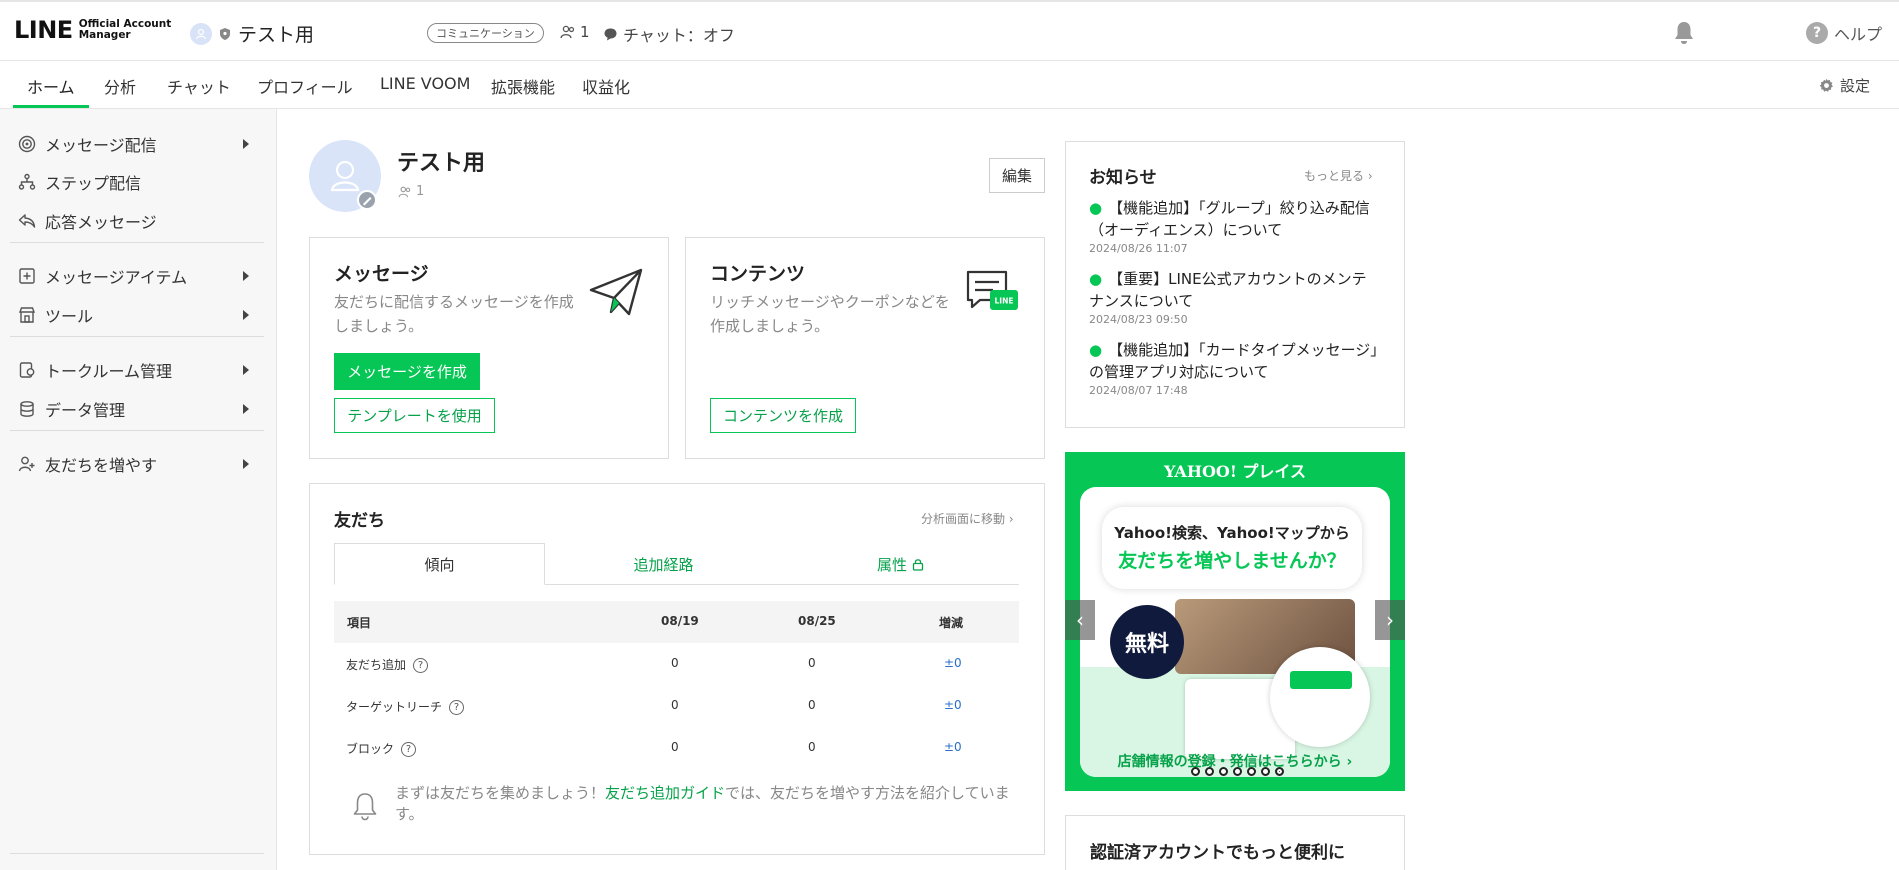  Describe the element at coordinates (404, 191) in the screenshot. I see `friends-icon` at that location.